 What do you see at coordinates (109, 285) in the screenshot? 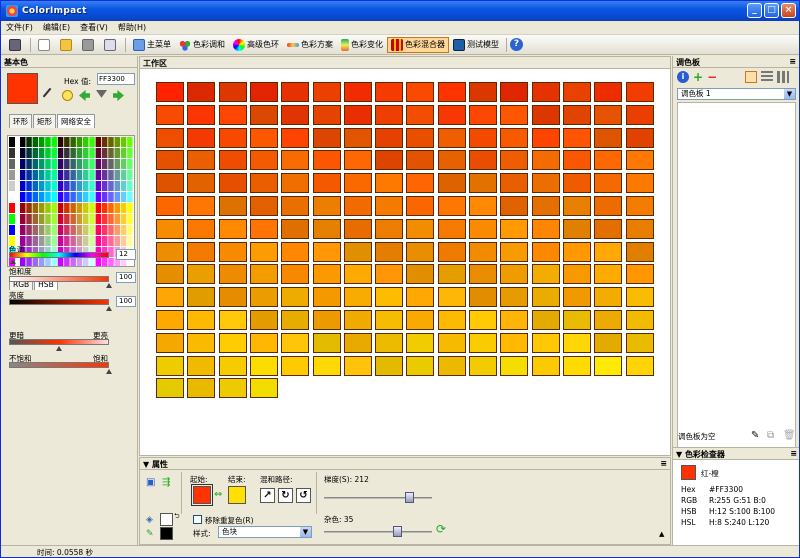
I see `saturation-thumb` at bounding box center [109, 285].